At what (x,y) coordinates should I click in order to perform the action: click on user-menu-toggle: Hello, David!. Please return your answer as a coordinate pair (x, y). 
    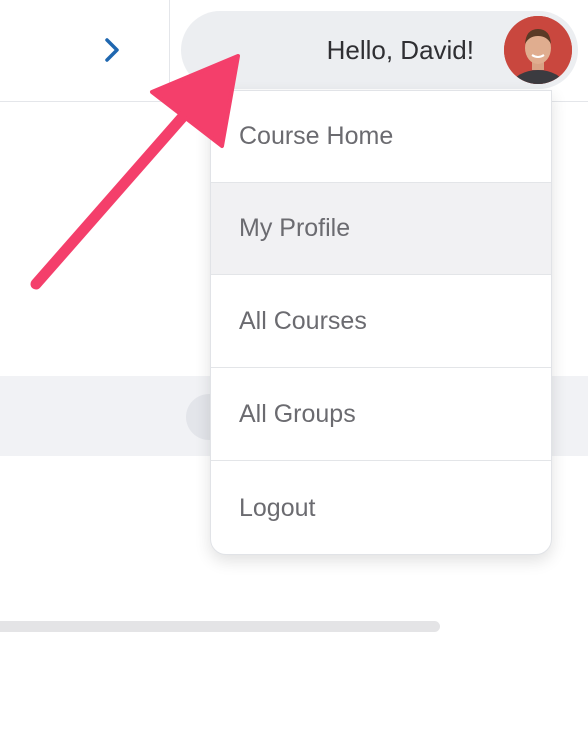
    Looking at the image, I should click on (379, 50).